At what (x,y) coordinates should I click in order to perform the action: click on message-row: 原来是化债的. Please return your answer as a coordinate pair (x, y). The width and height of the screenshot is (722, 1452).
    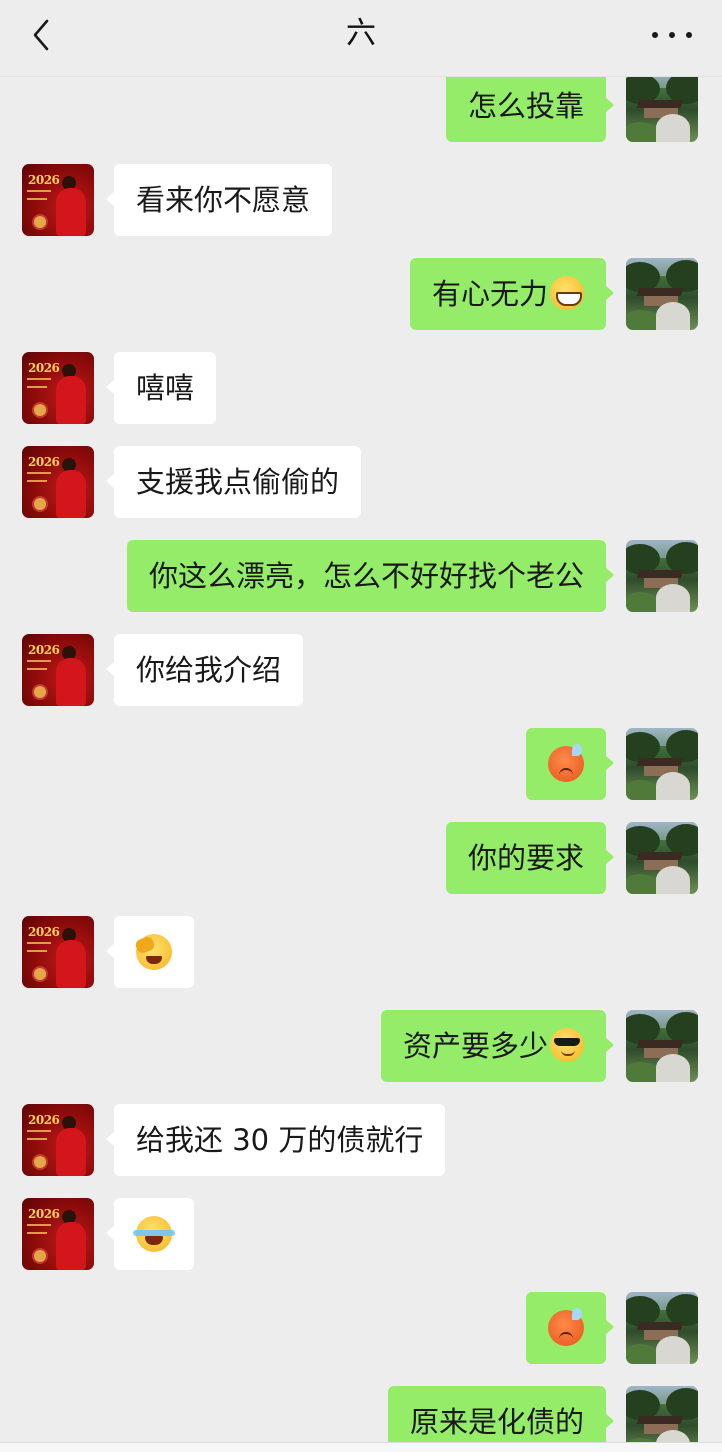
    Looking at the image, I should click on (361, 1414).